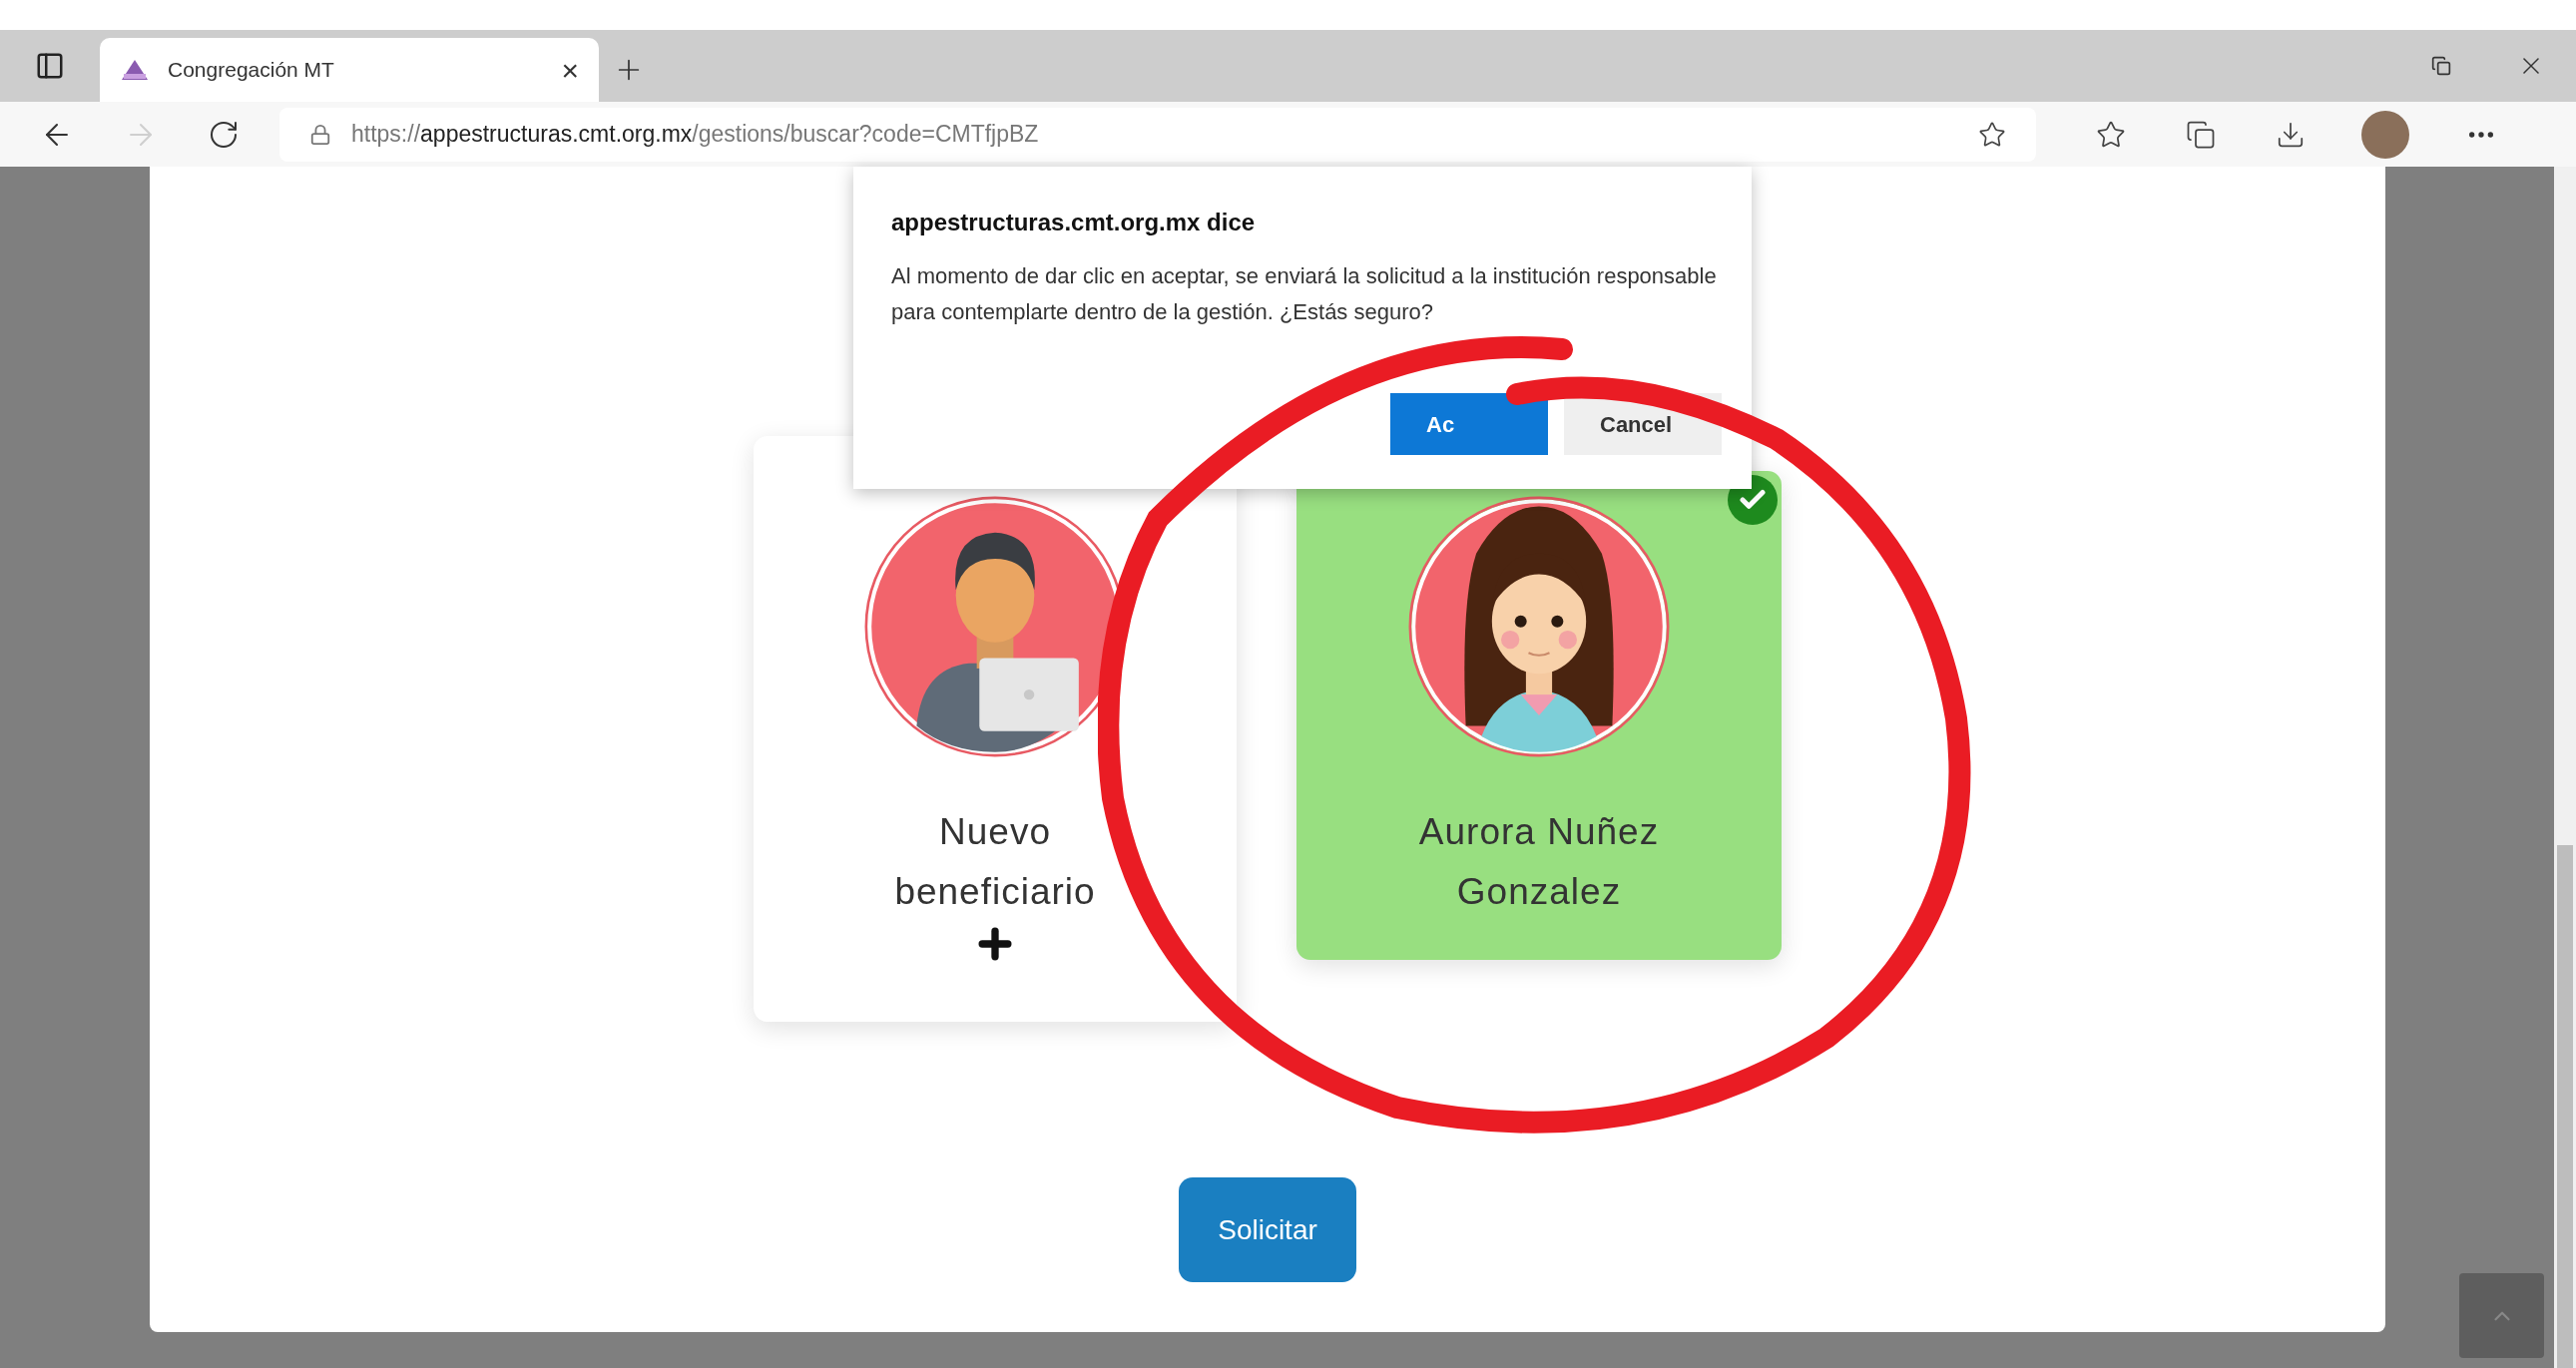 This screenshot has width=2576, height=1368. What do you see at coordinates (2111, 134) in the screenshot?
I see `favorites-icon` at bounding box center [2111, 134].